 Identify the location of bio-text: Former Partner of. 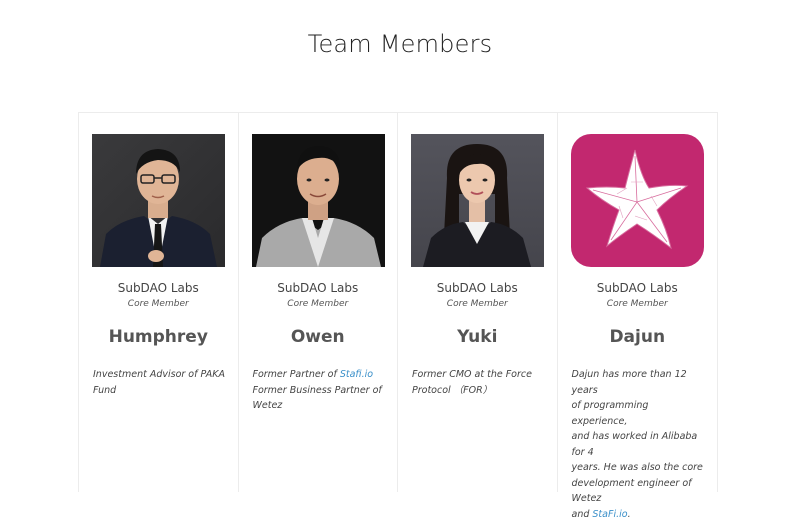
(296, 374).